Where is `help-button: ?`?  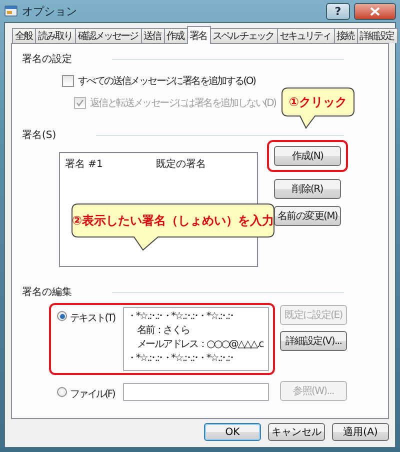 help-button: ? is located at coordinates (338, 11).